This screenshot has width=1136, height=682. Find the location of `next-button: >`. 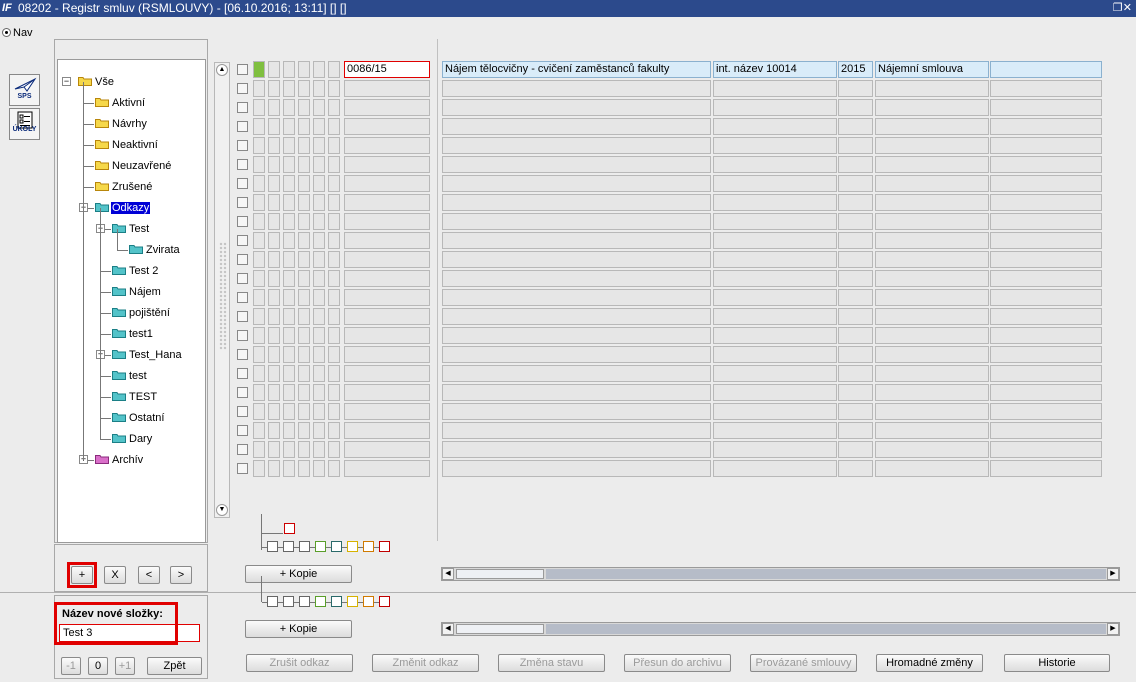

next-button: > is located at coordinates (181, 575).